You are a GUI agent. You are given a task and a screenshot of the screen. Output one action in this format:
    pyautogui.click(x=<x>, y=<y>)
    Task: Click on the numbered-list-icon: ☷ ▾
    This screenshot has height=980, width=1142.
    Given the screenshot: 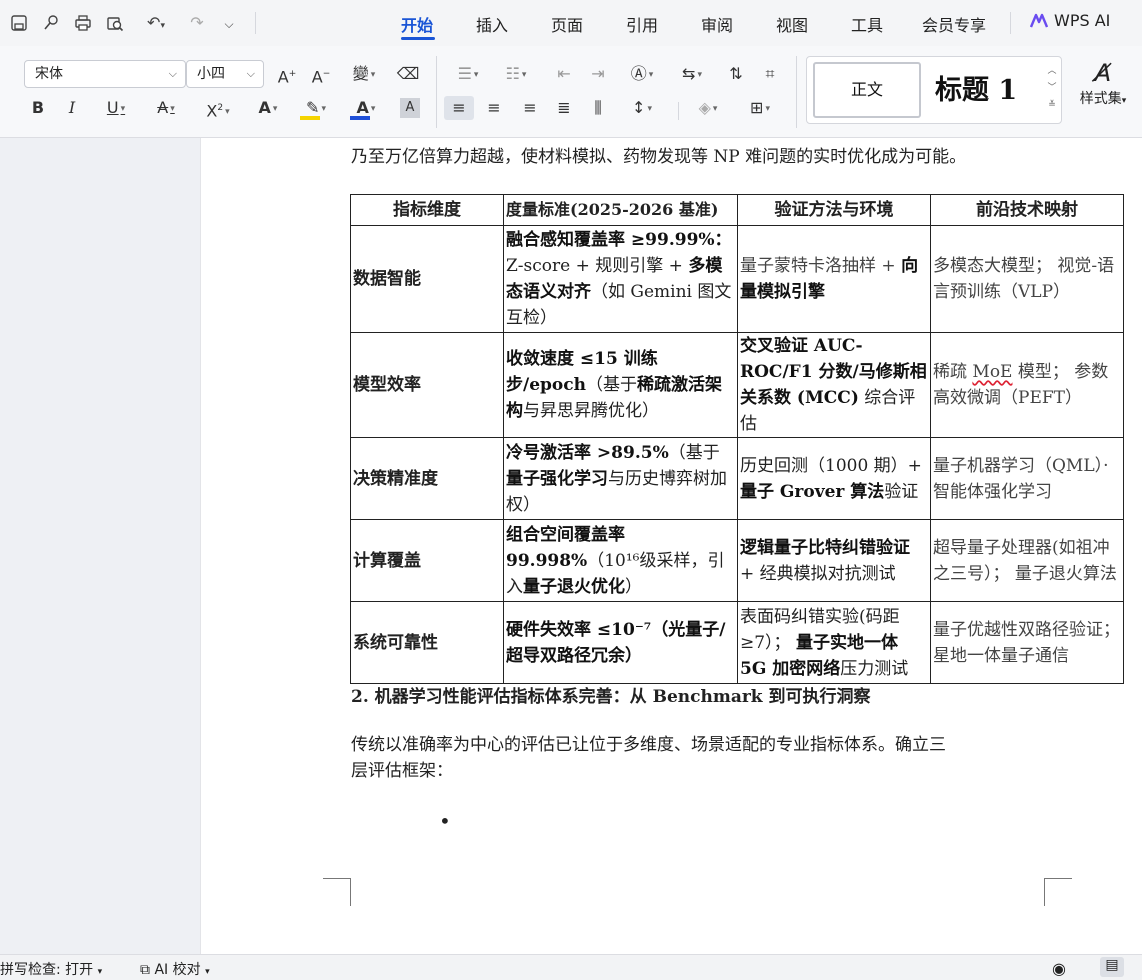 What is the action you would take?
    pyautogui.click(x=516, y=74)
    